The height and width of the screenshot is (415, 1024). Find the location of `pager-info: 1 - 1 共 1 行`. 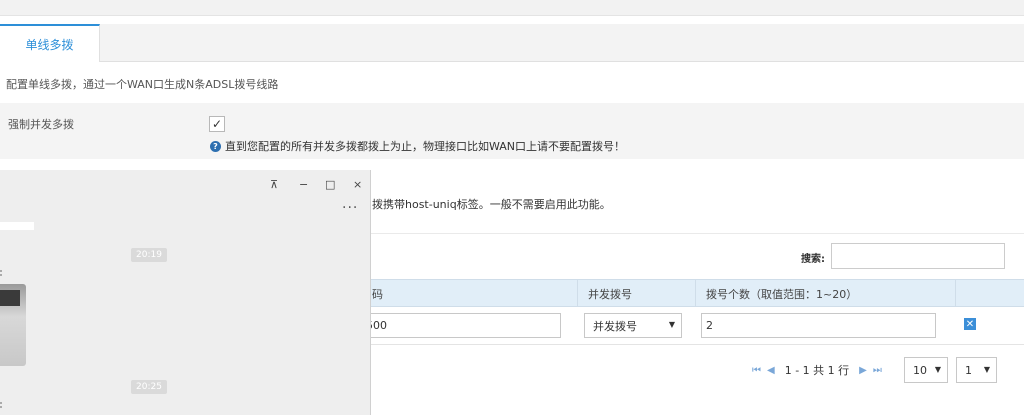

pager-info: 1 - 1 共 1 行 is located at coordinates (817, 370).